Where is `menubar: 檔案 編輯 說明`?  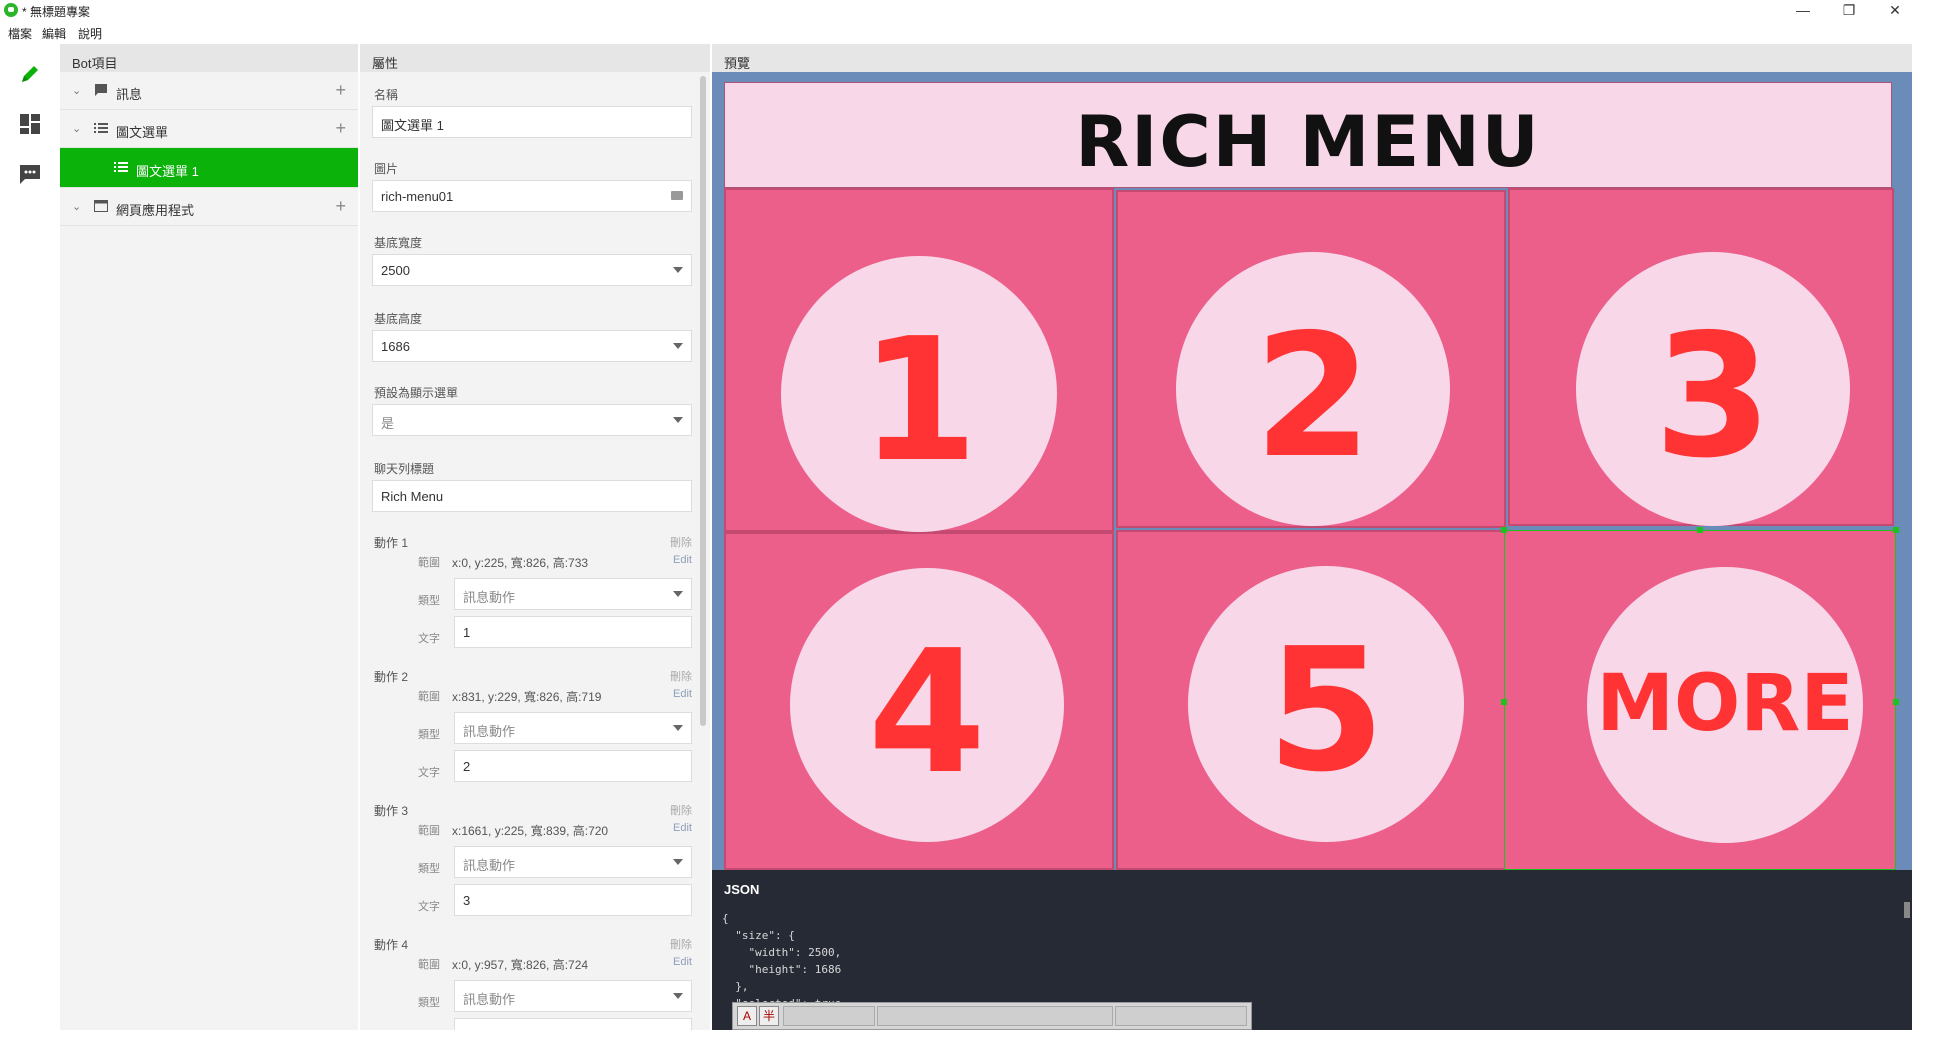 menubar: 檔案 編輯 說明 is located at coordinates (969, 32).